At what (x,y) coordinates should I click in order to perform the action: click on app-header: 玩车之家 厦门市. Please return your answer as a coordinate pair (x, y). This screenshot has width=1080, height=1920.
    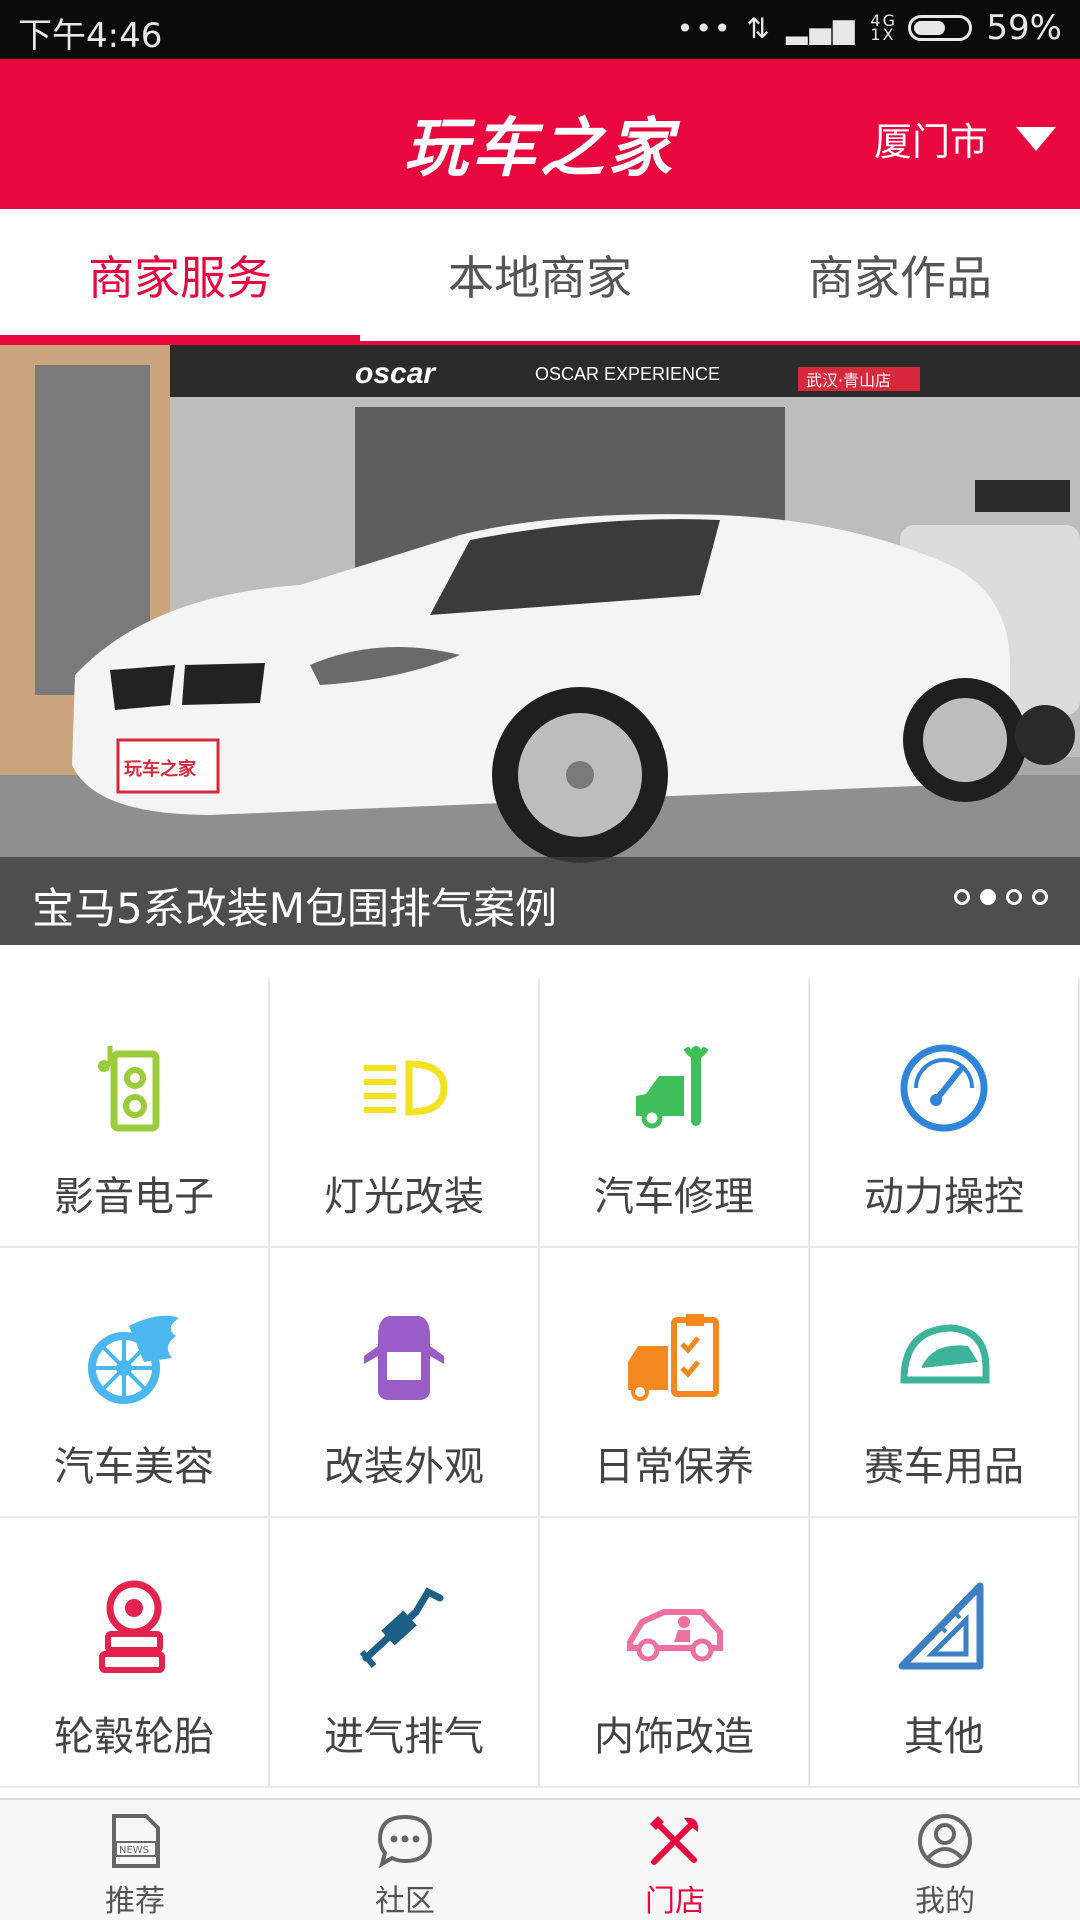
    Looking at the image, I should click on (540, 134).